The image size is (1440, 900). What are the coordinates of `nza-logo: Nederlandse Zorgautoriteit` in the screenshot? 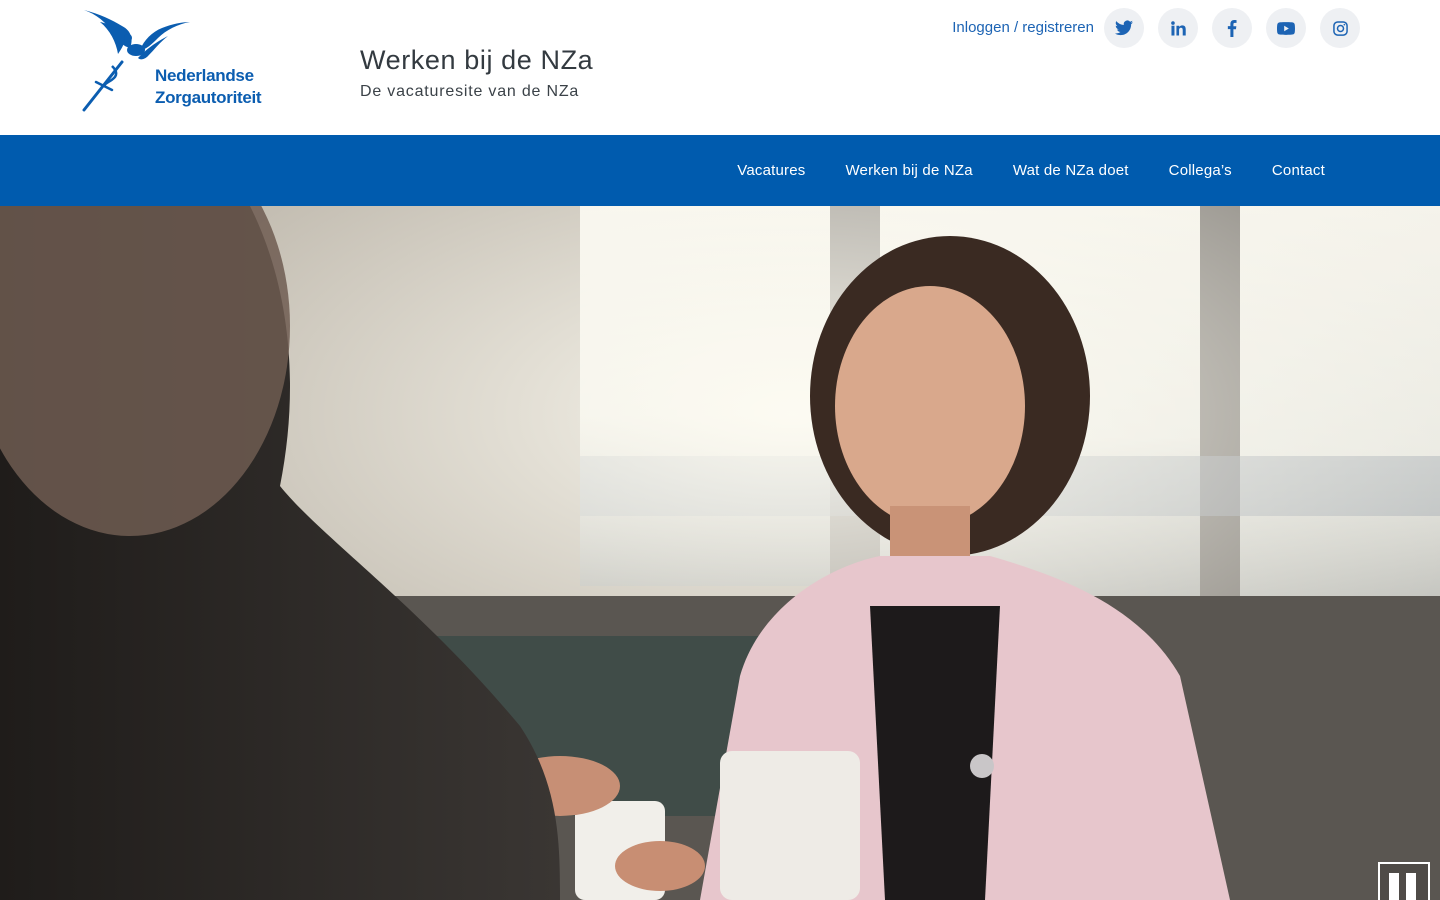 It's located at (187, 60).